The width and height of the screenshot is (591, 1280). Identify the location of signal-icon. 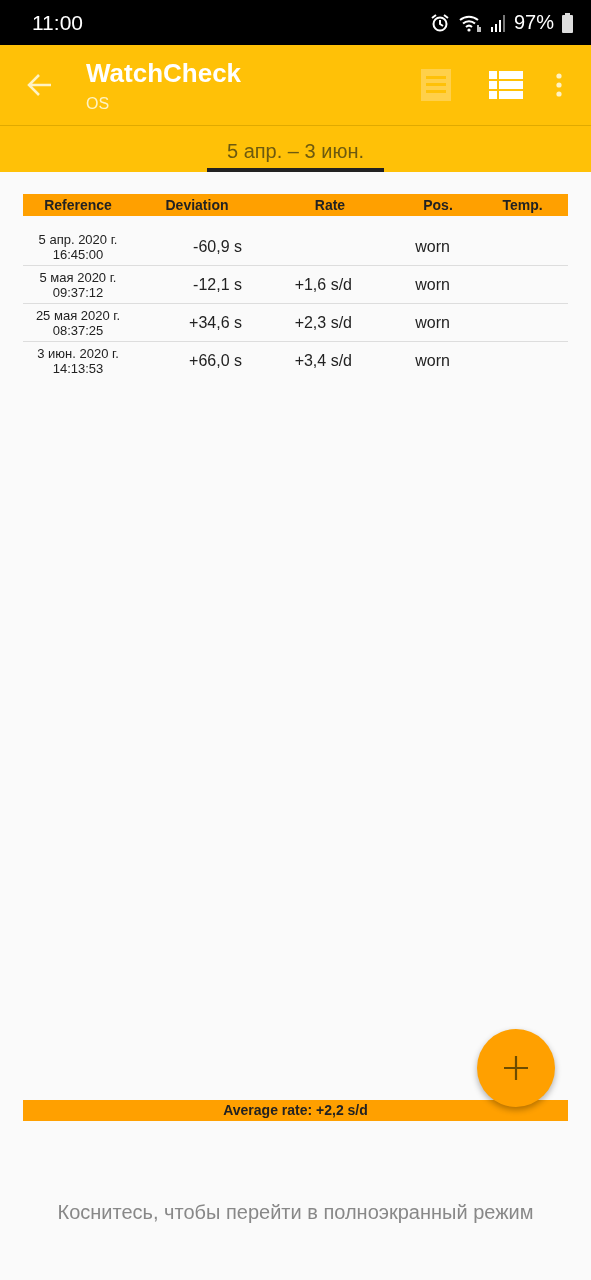
(497, 22).